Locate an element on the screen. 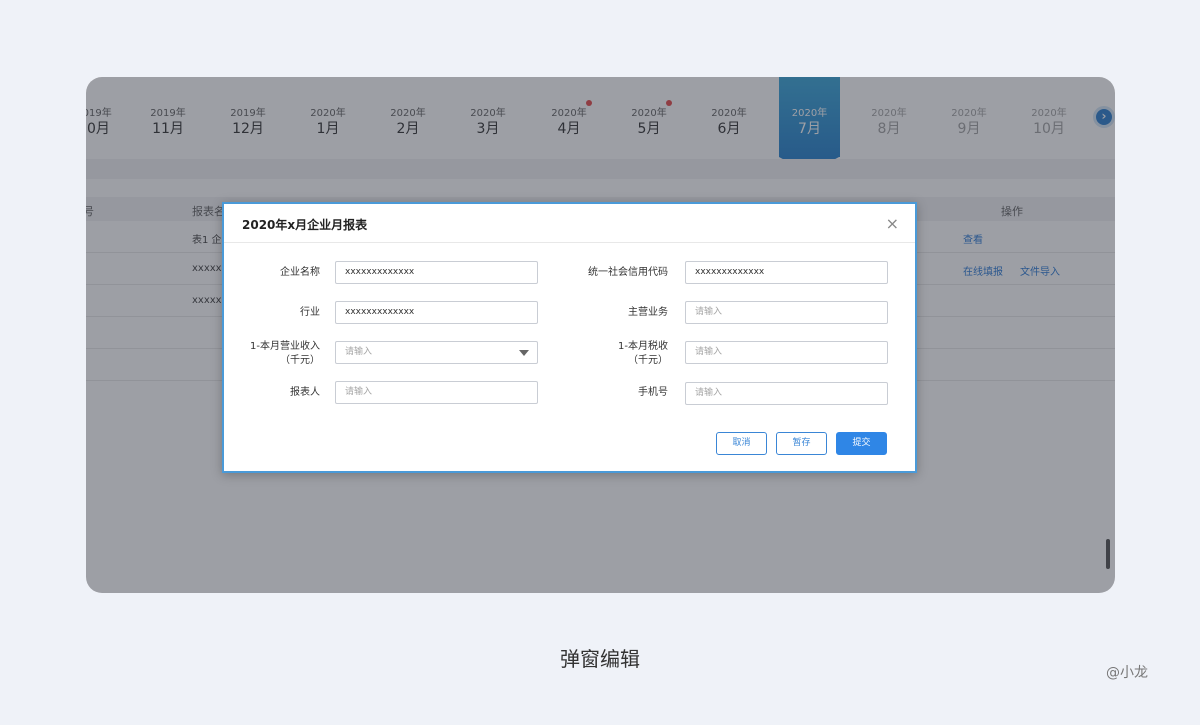  tax-label-line1: 1-本月税收 is located at coordinates (643, 346).